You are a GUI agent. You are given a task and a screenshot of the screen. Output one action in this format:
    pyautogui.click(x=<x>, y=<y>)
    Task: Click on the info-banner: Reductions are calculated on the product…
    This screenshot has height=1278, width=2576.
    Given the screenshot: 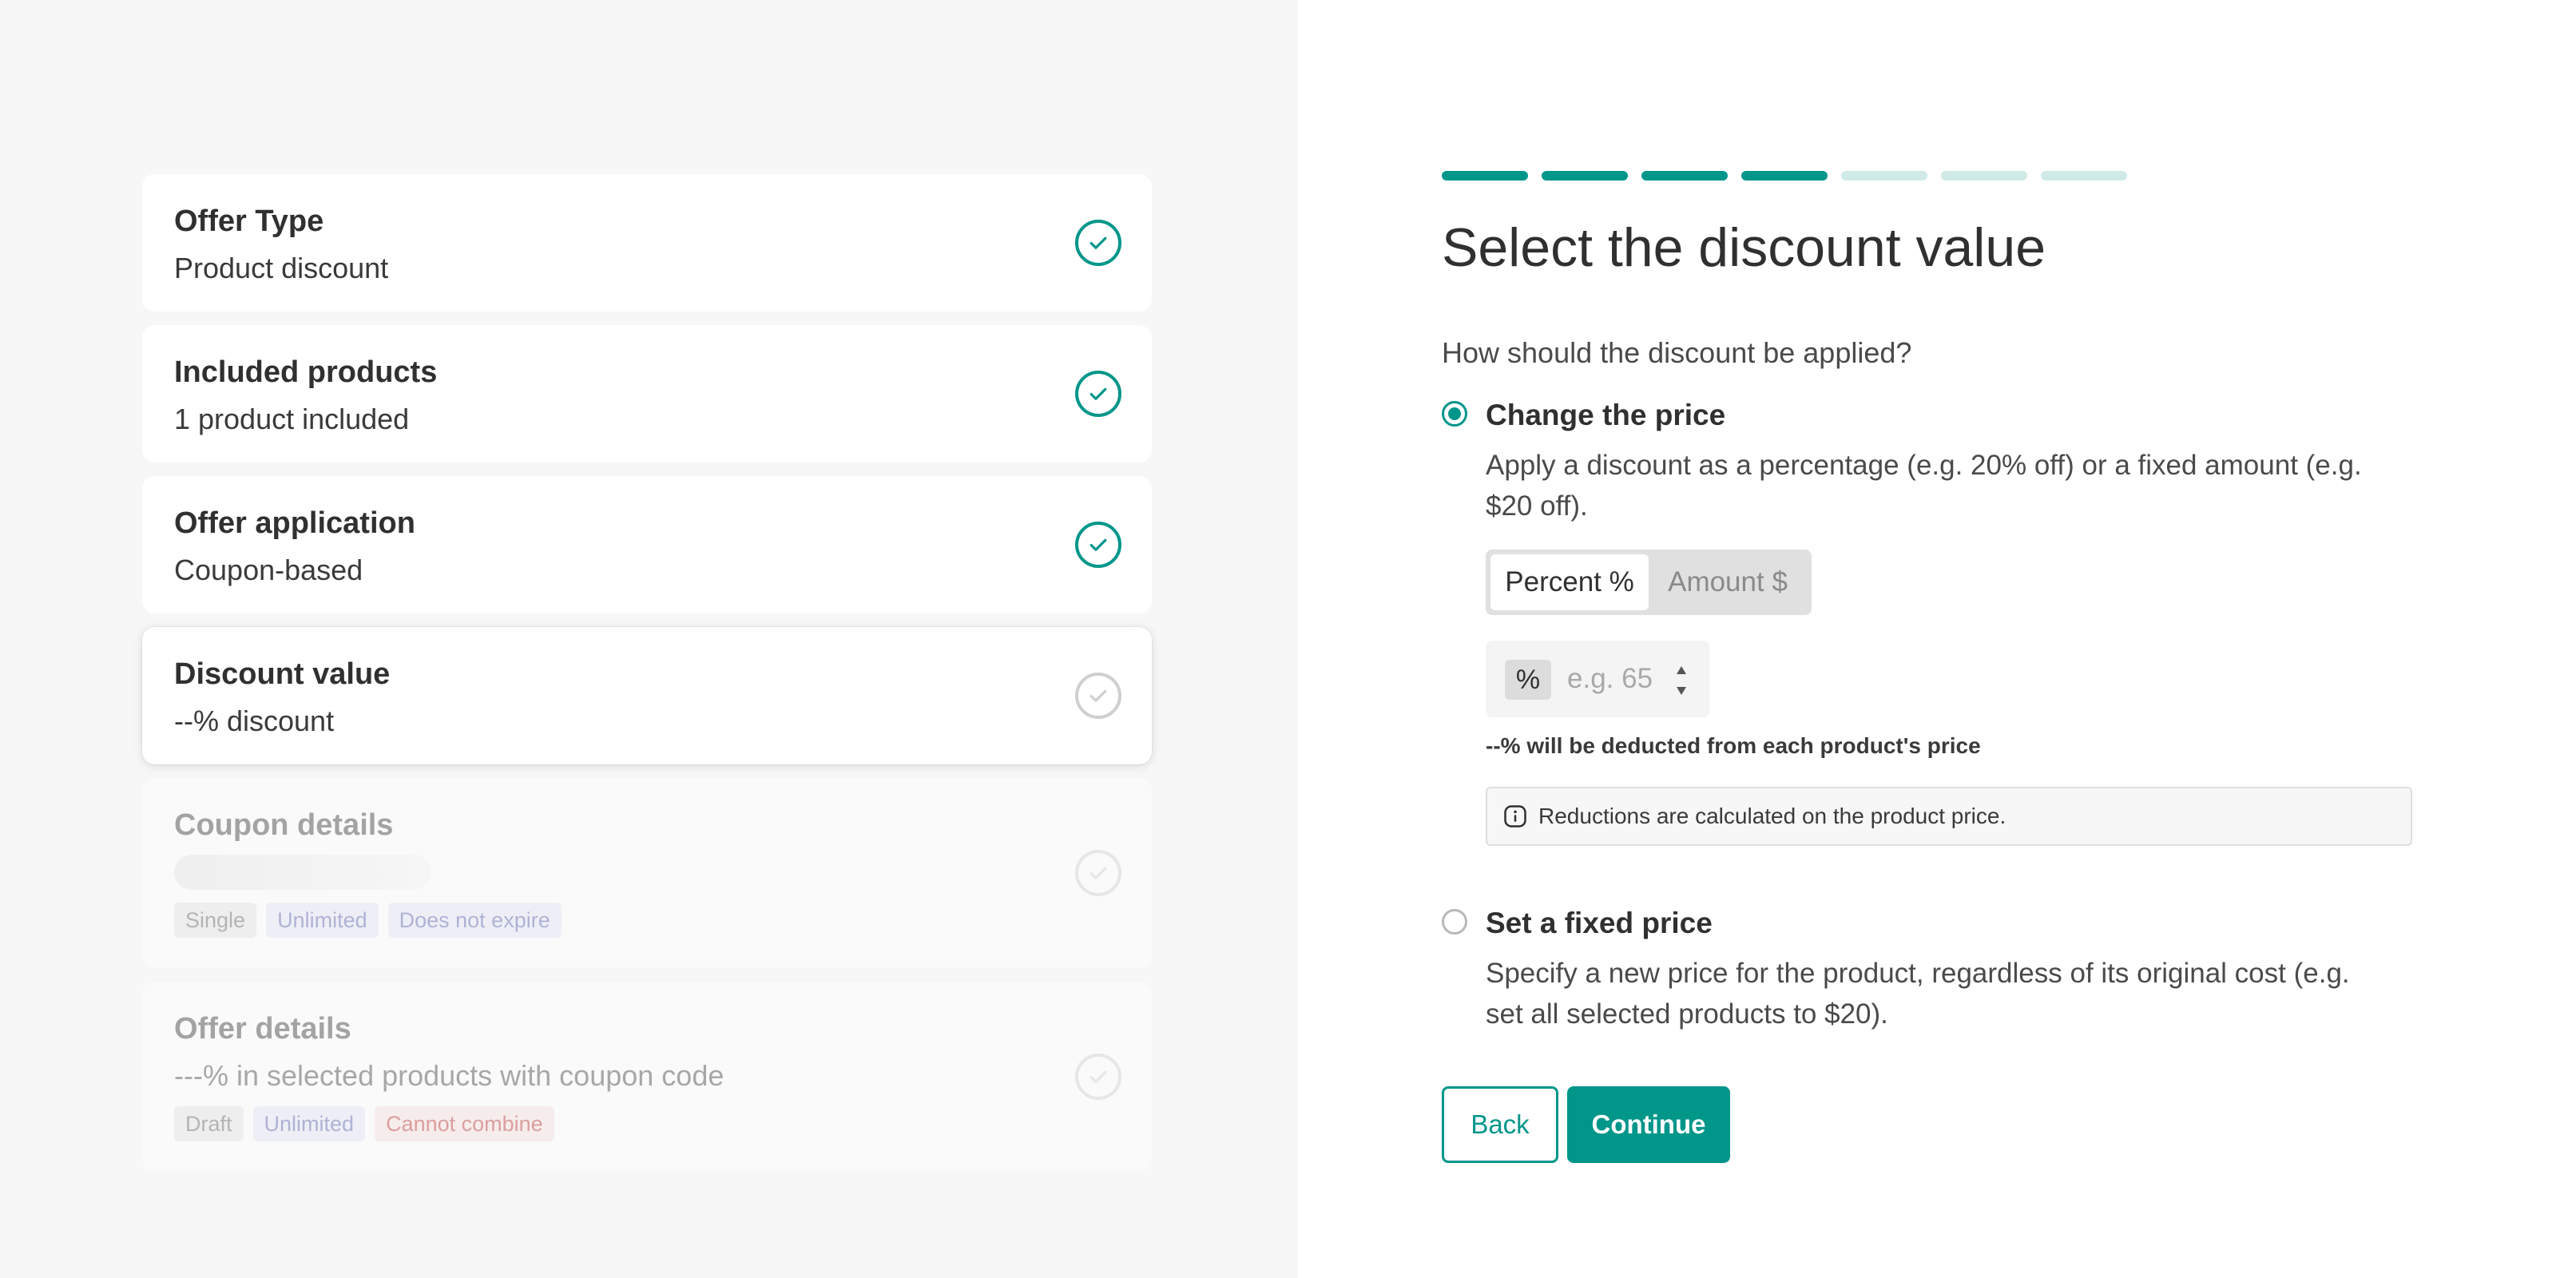 What is the action you would take?
    pyautogui.click(x=1949, y=816)
    